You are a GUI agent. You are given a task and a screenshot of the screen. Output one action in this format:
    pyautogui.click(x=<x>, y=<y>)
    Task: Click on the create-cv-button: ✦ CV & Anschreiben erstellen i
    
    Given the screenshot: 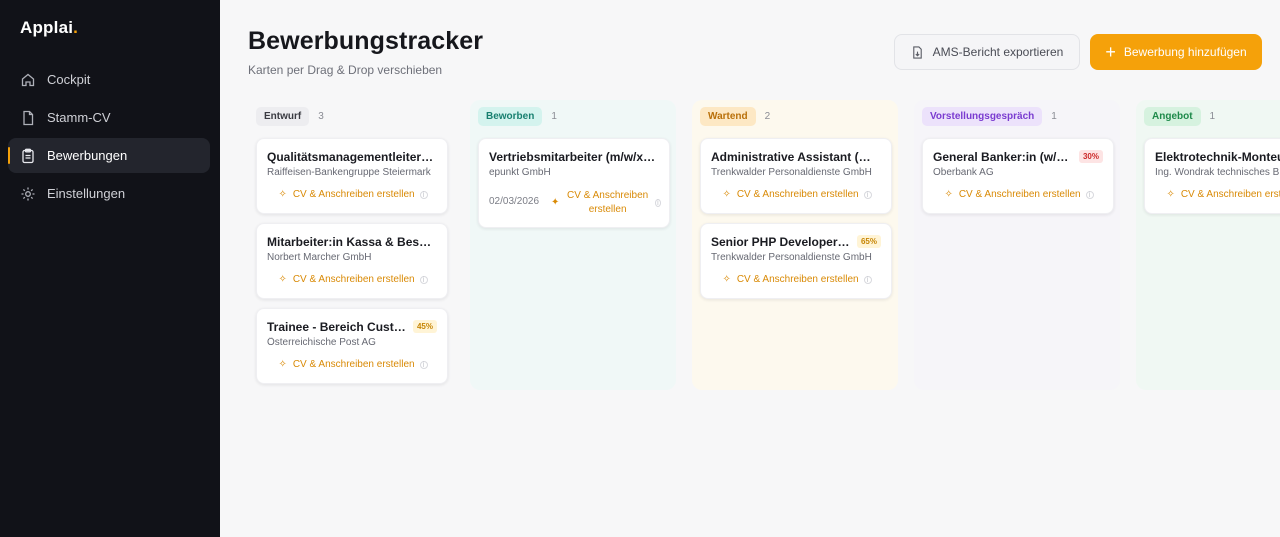 What is the action you would take?
    pyautogui.click(x=606, y=203)
    